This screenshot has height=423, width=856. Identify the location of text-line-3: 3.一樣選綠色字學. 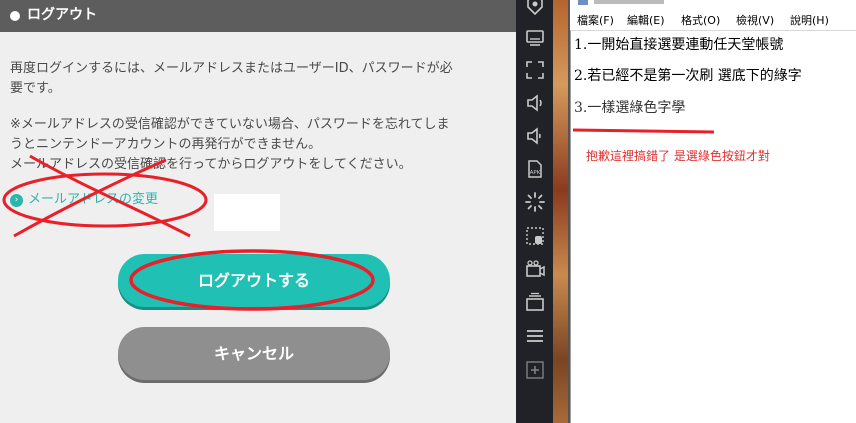
(630, 108).